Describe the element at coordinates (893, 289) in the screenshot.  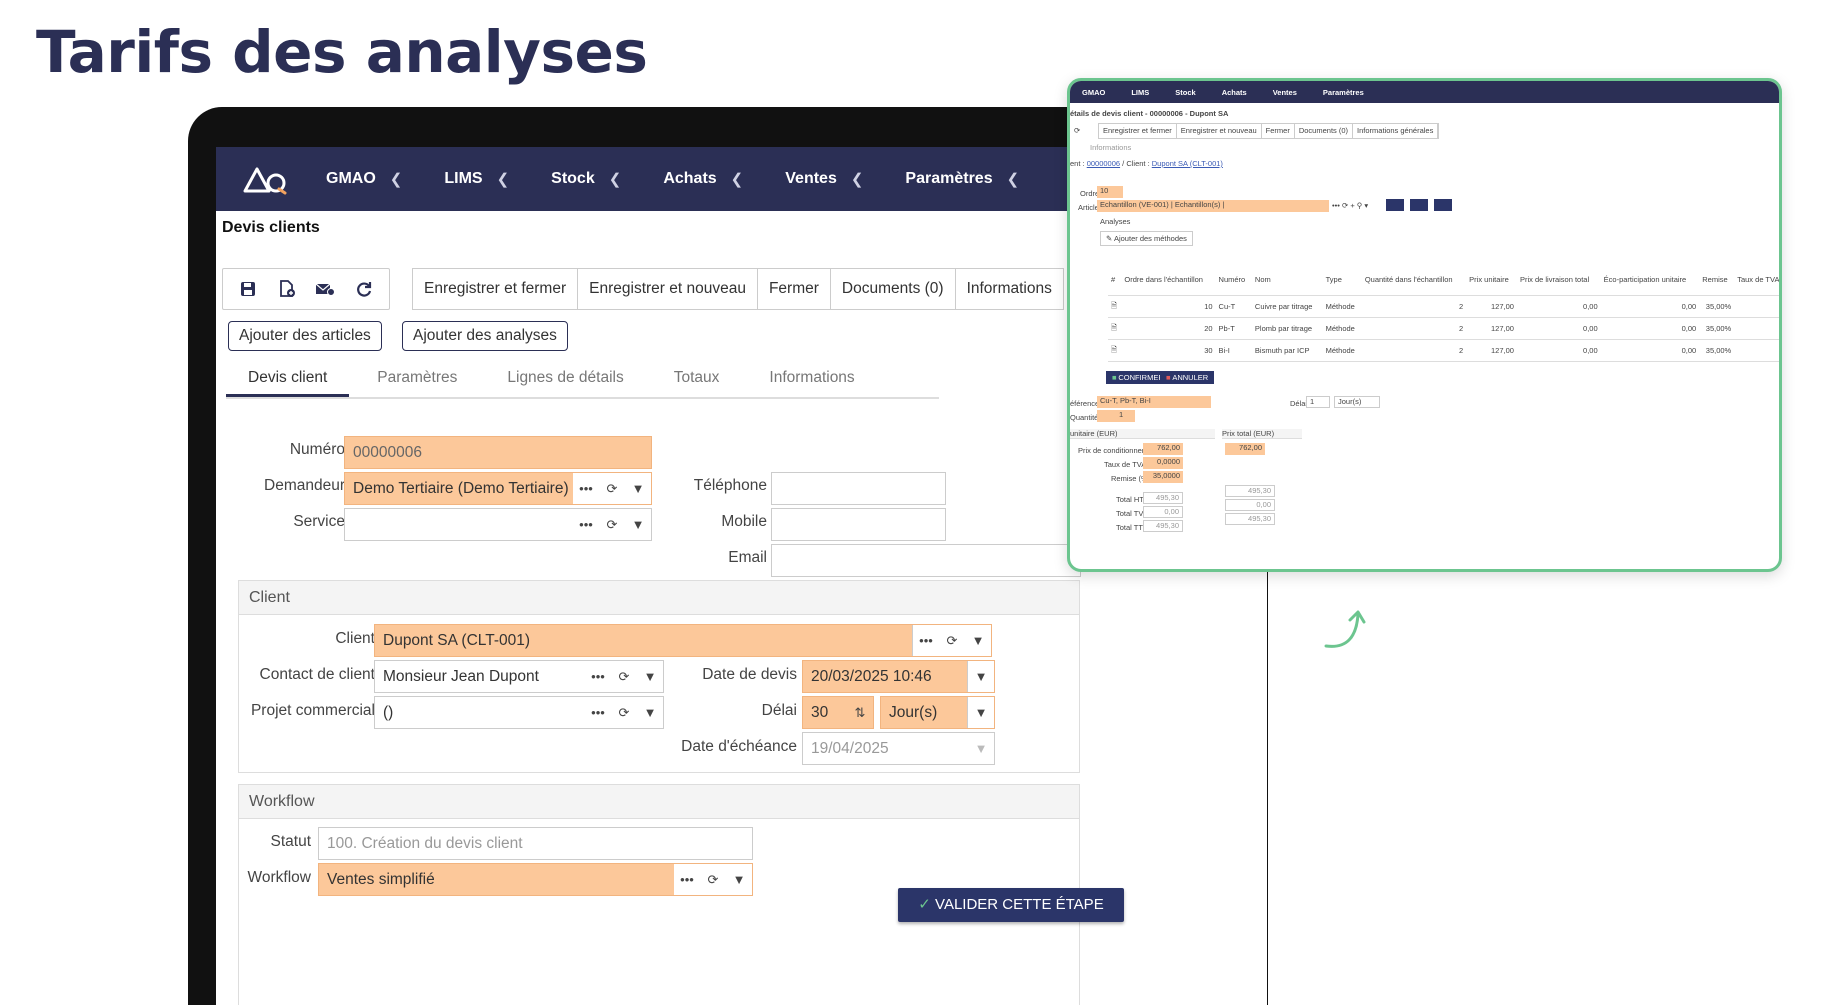
I see `documents-button: Documents (0)` at that location.